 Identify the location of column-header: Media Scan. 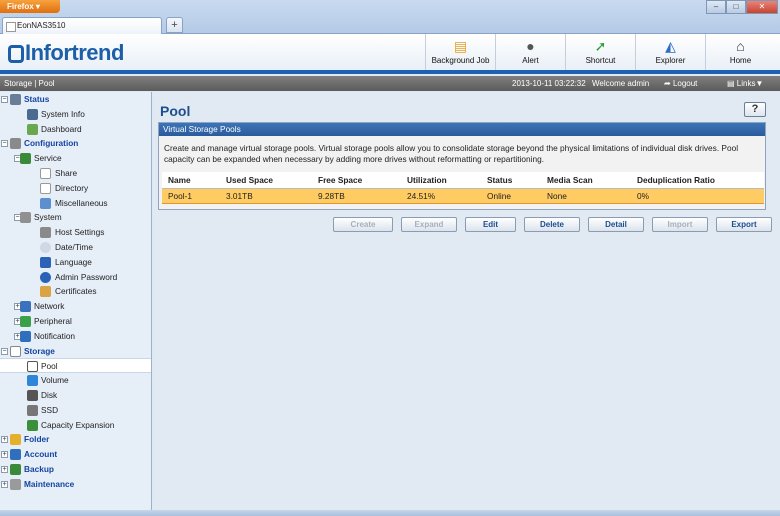
(586, 180).